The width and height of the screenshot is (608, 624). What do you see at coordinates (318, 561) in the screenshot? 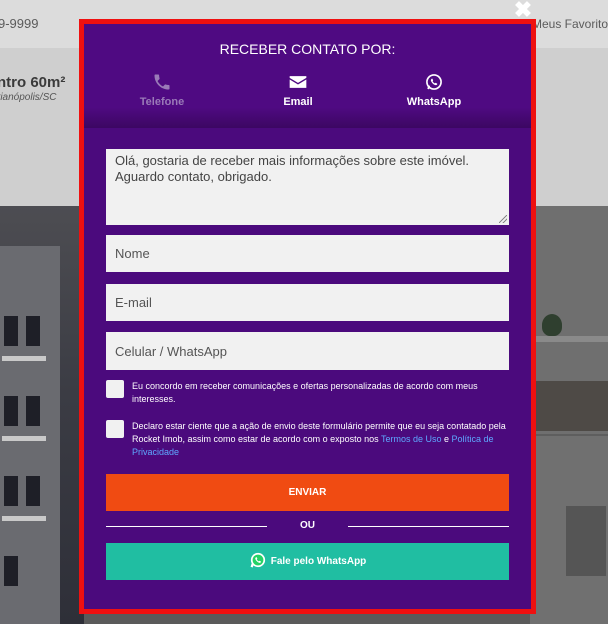
I see `whatsapp-button-label: Fale pelo WhatsApp` at bounding box center [318, 561].